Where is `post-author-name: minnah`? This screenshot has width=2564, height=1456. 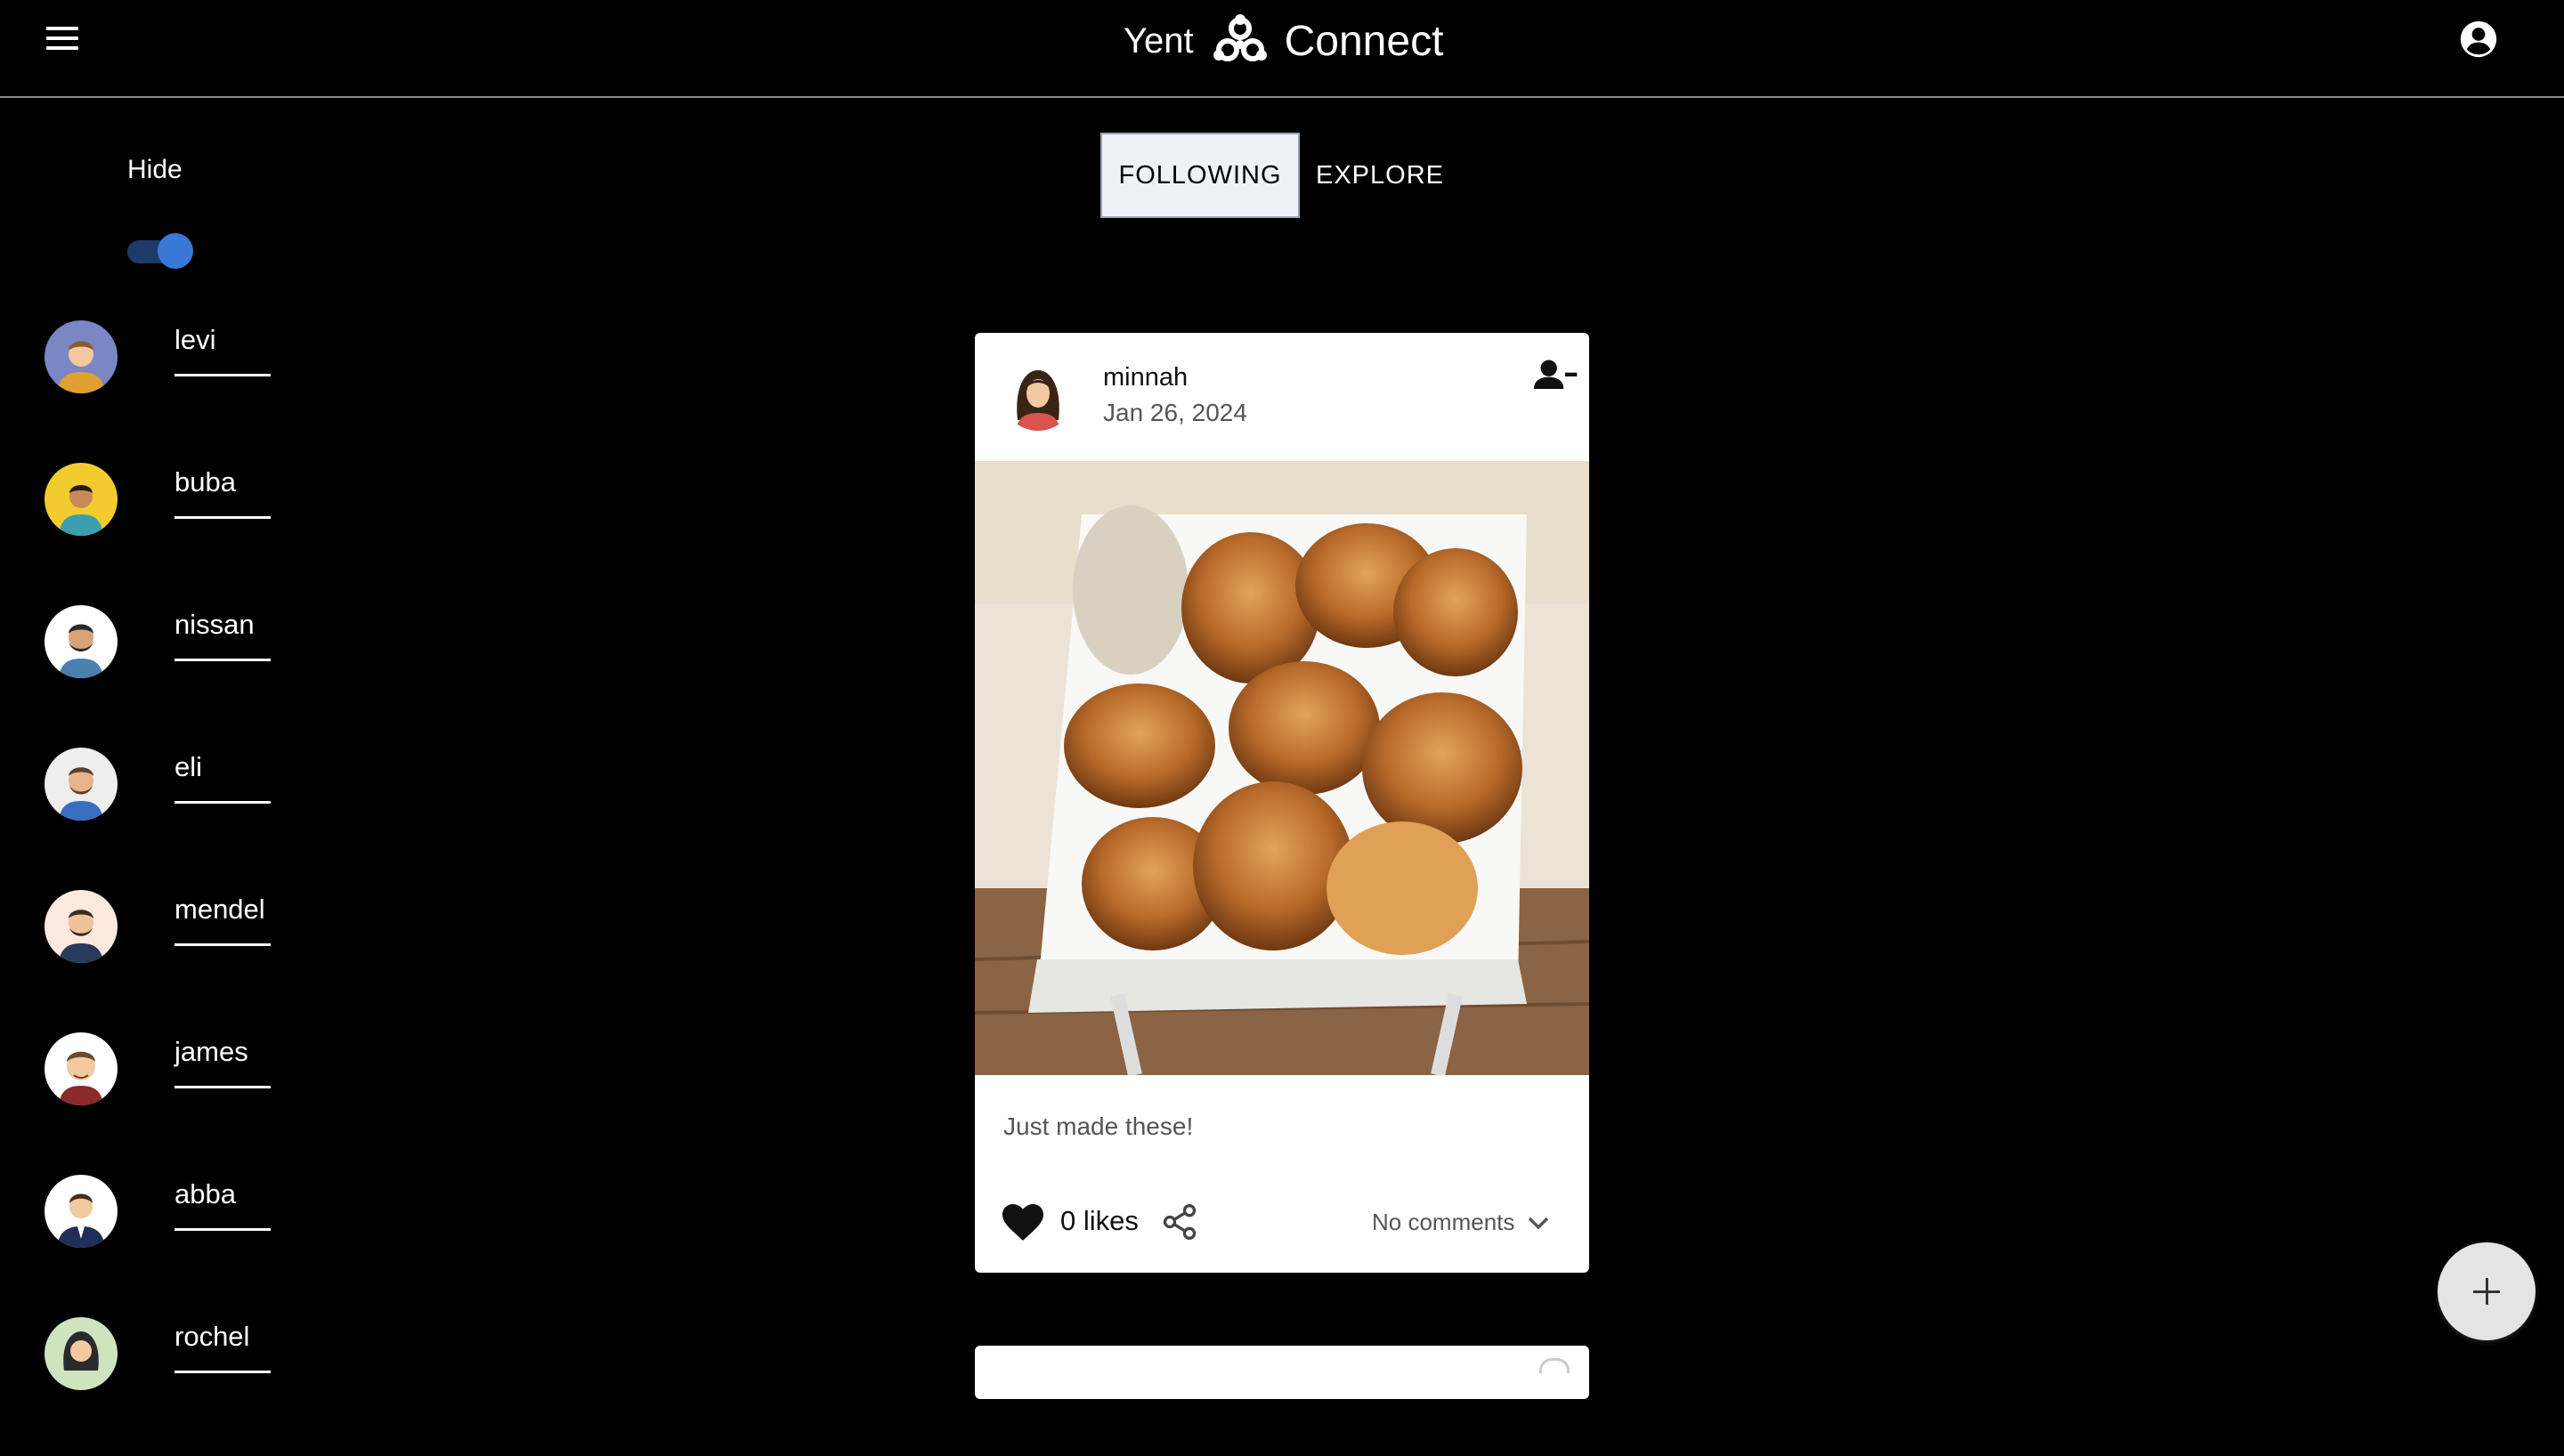
post-author-name: minnah is located at coordinates (1145, 377).